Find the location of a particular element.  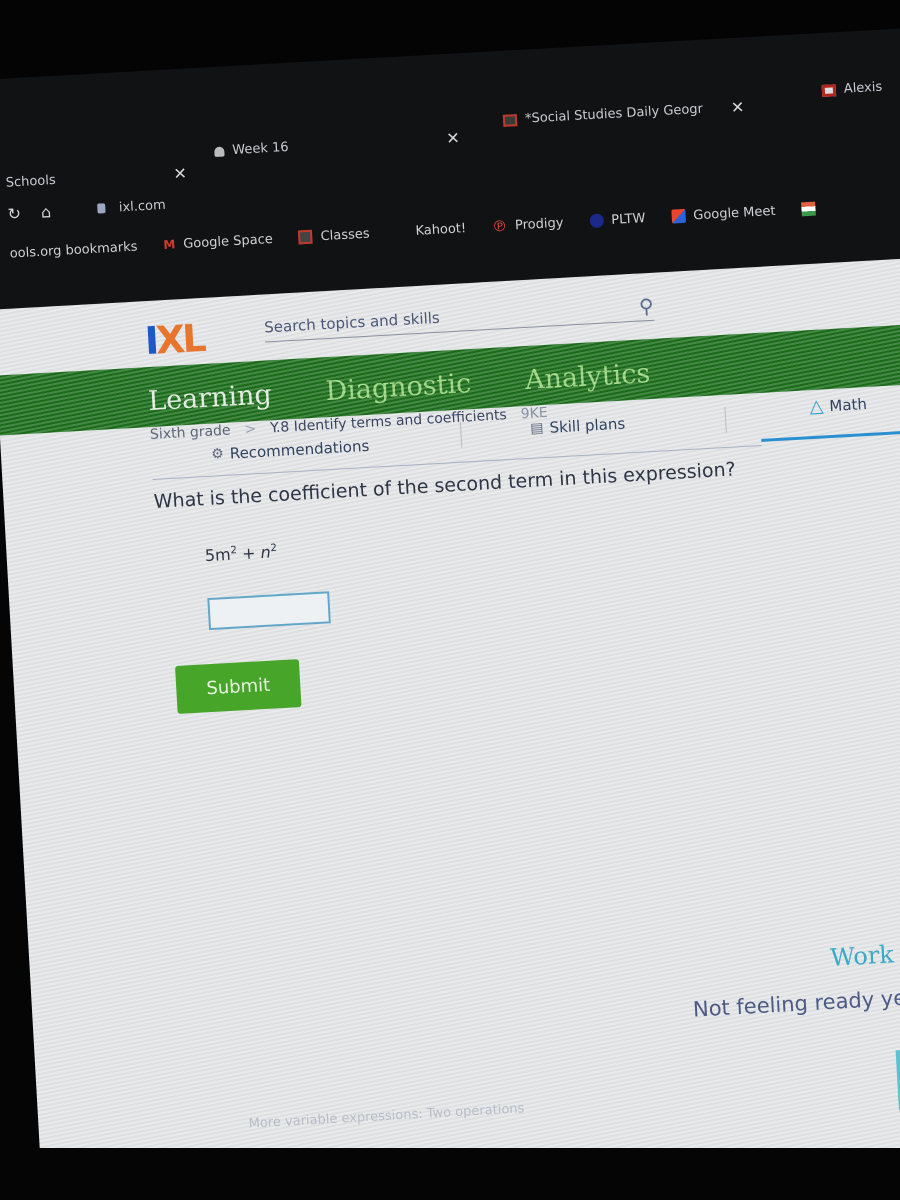

home-icon: ⌂ is located at coordinates (45, 212).